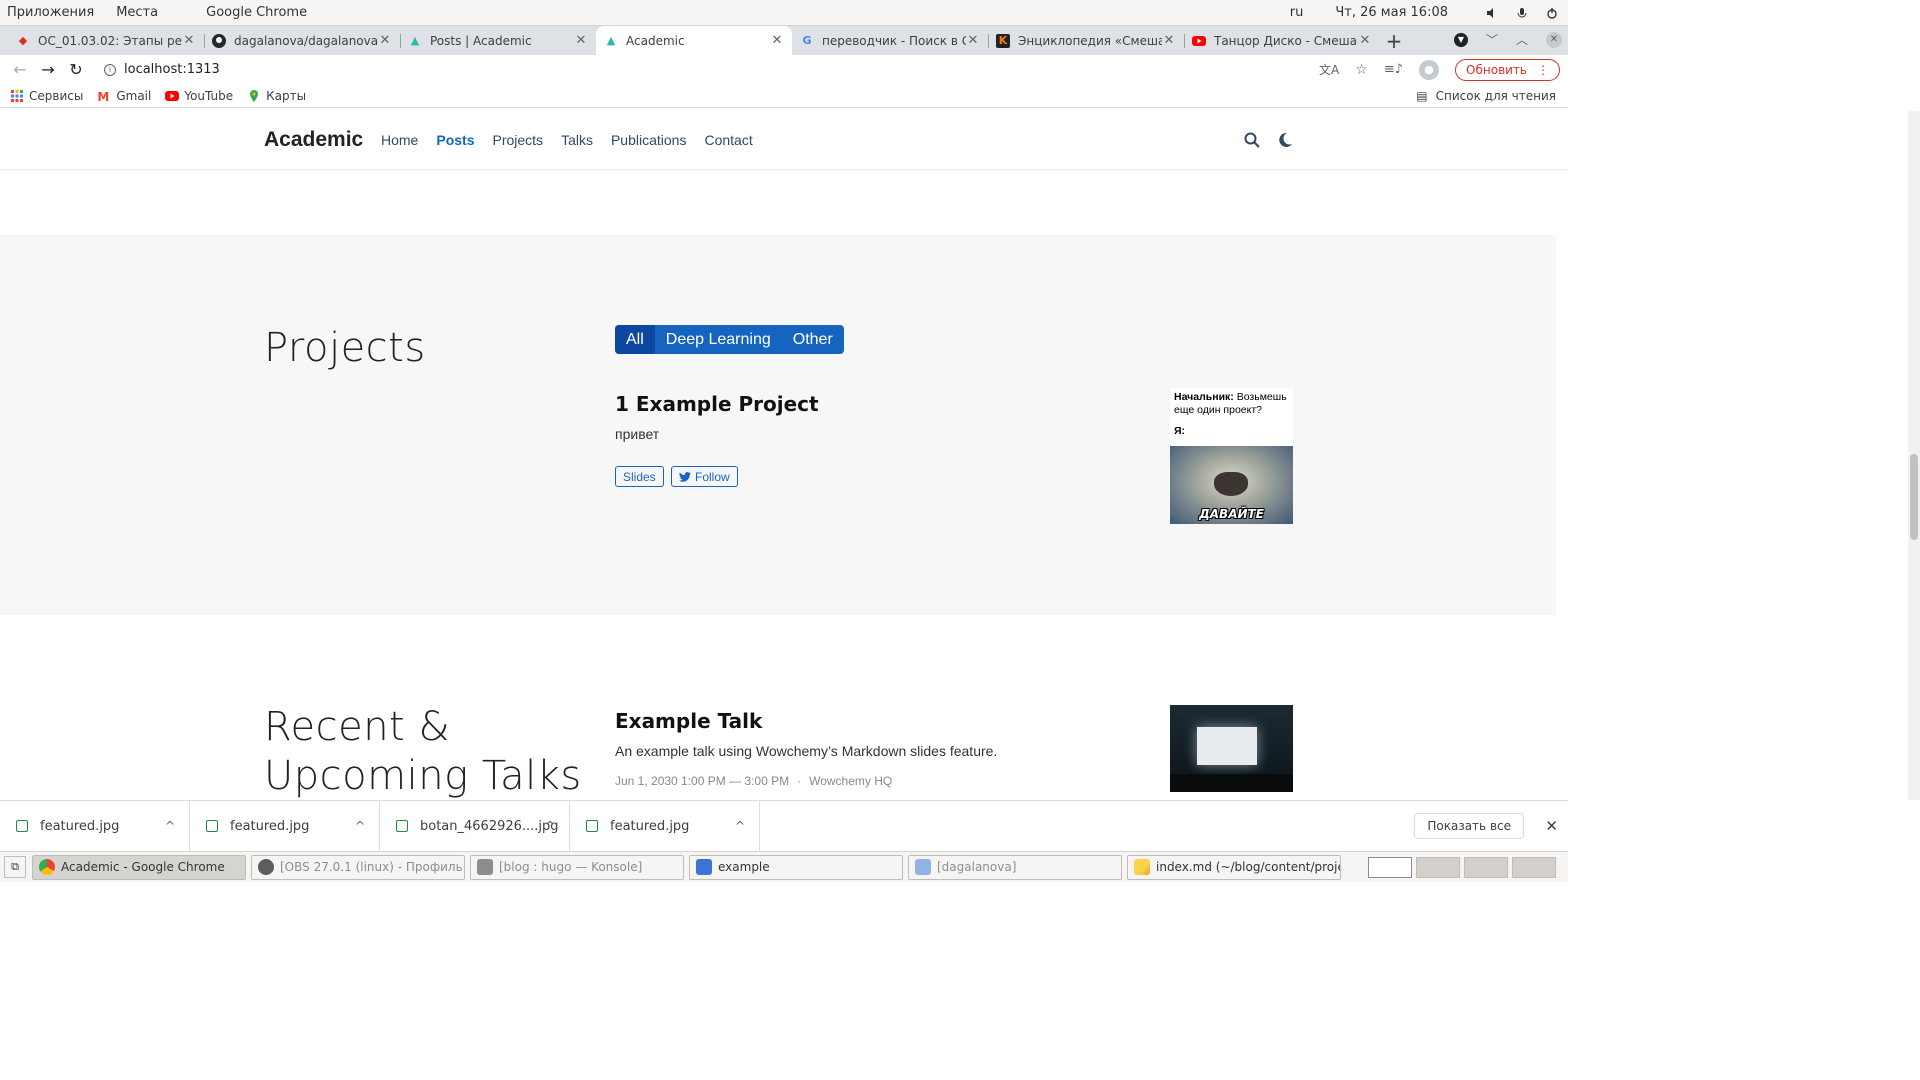  I want to click on search-icon, so click(1252, 140).